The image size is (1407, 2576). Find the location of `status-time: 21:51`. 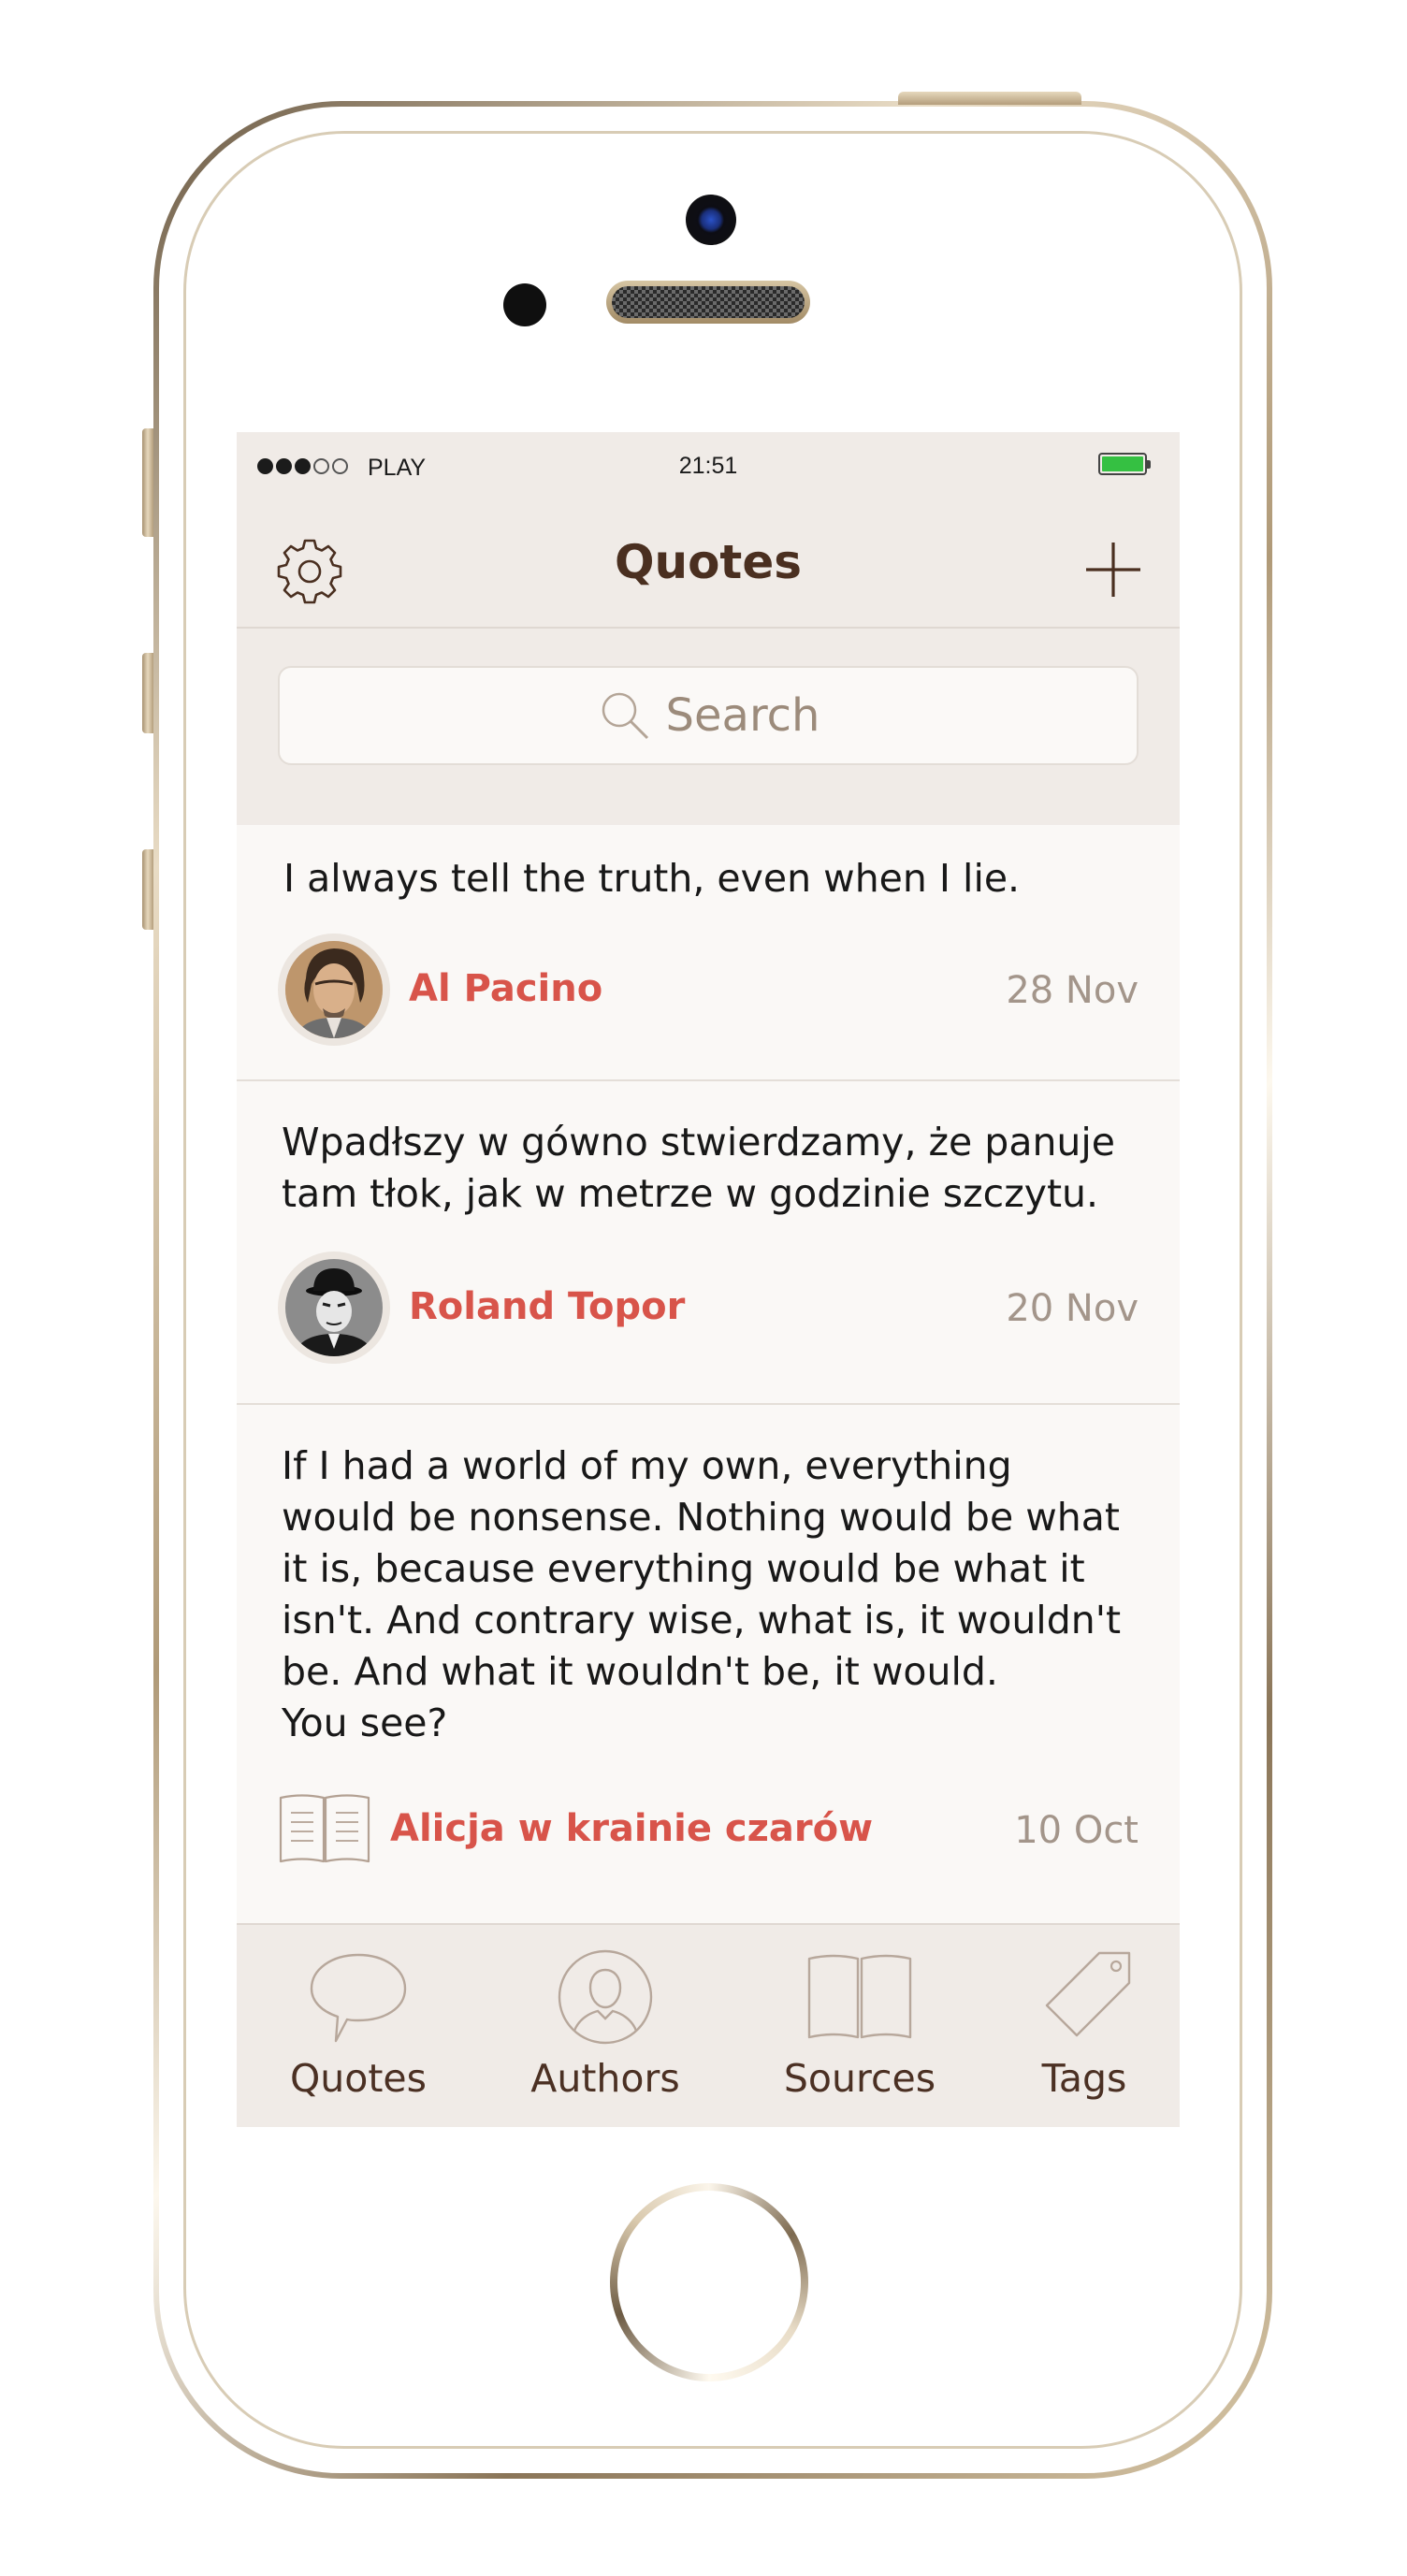

status-time: 21:51 is located at coordinates (708, 466).